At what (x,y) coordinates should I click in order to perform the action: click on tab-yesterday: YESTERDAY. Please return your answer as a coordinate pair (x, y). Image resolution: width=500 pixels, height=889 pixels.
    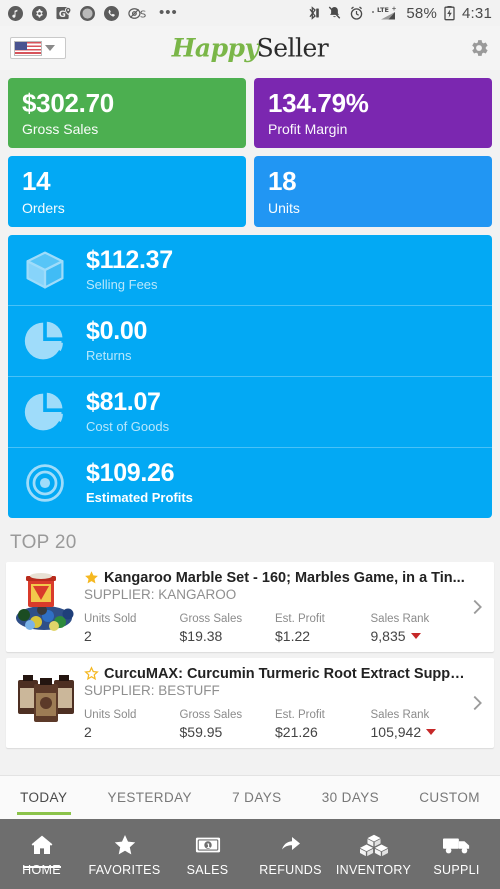
    Looking at the image, I should click on (149, 797).